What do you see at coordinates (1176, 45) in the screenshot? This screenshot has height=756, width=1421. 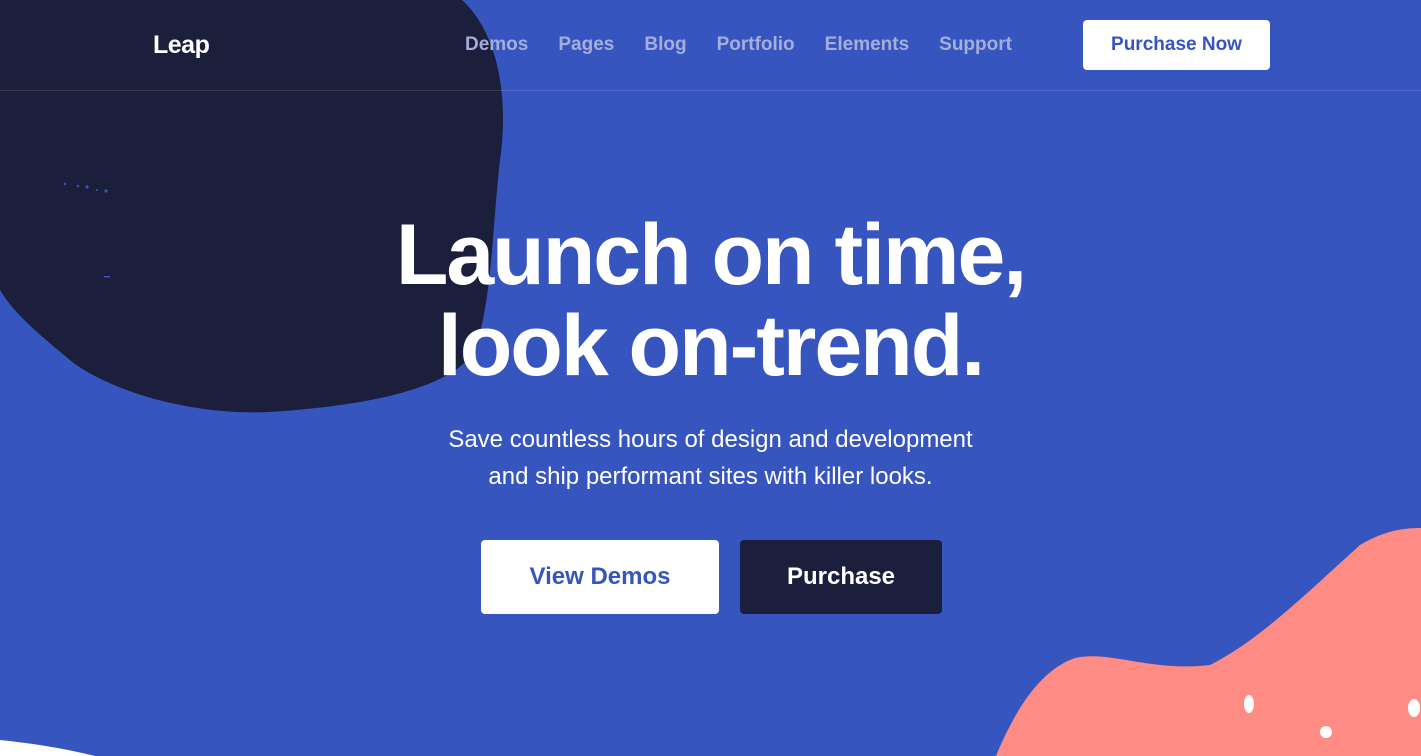 I see `purchase-now-button: Purchase Now` at bounding box center [1176, 45].